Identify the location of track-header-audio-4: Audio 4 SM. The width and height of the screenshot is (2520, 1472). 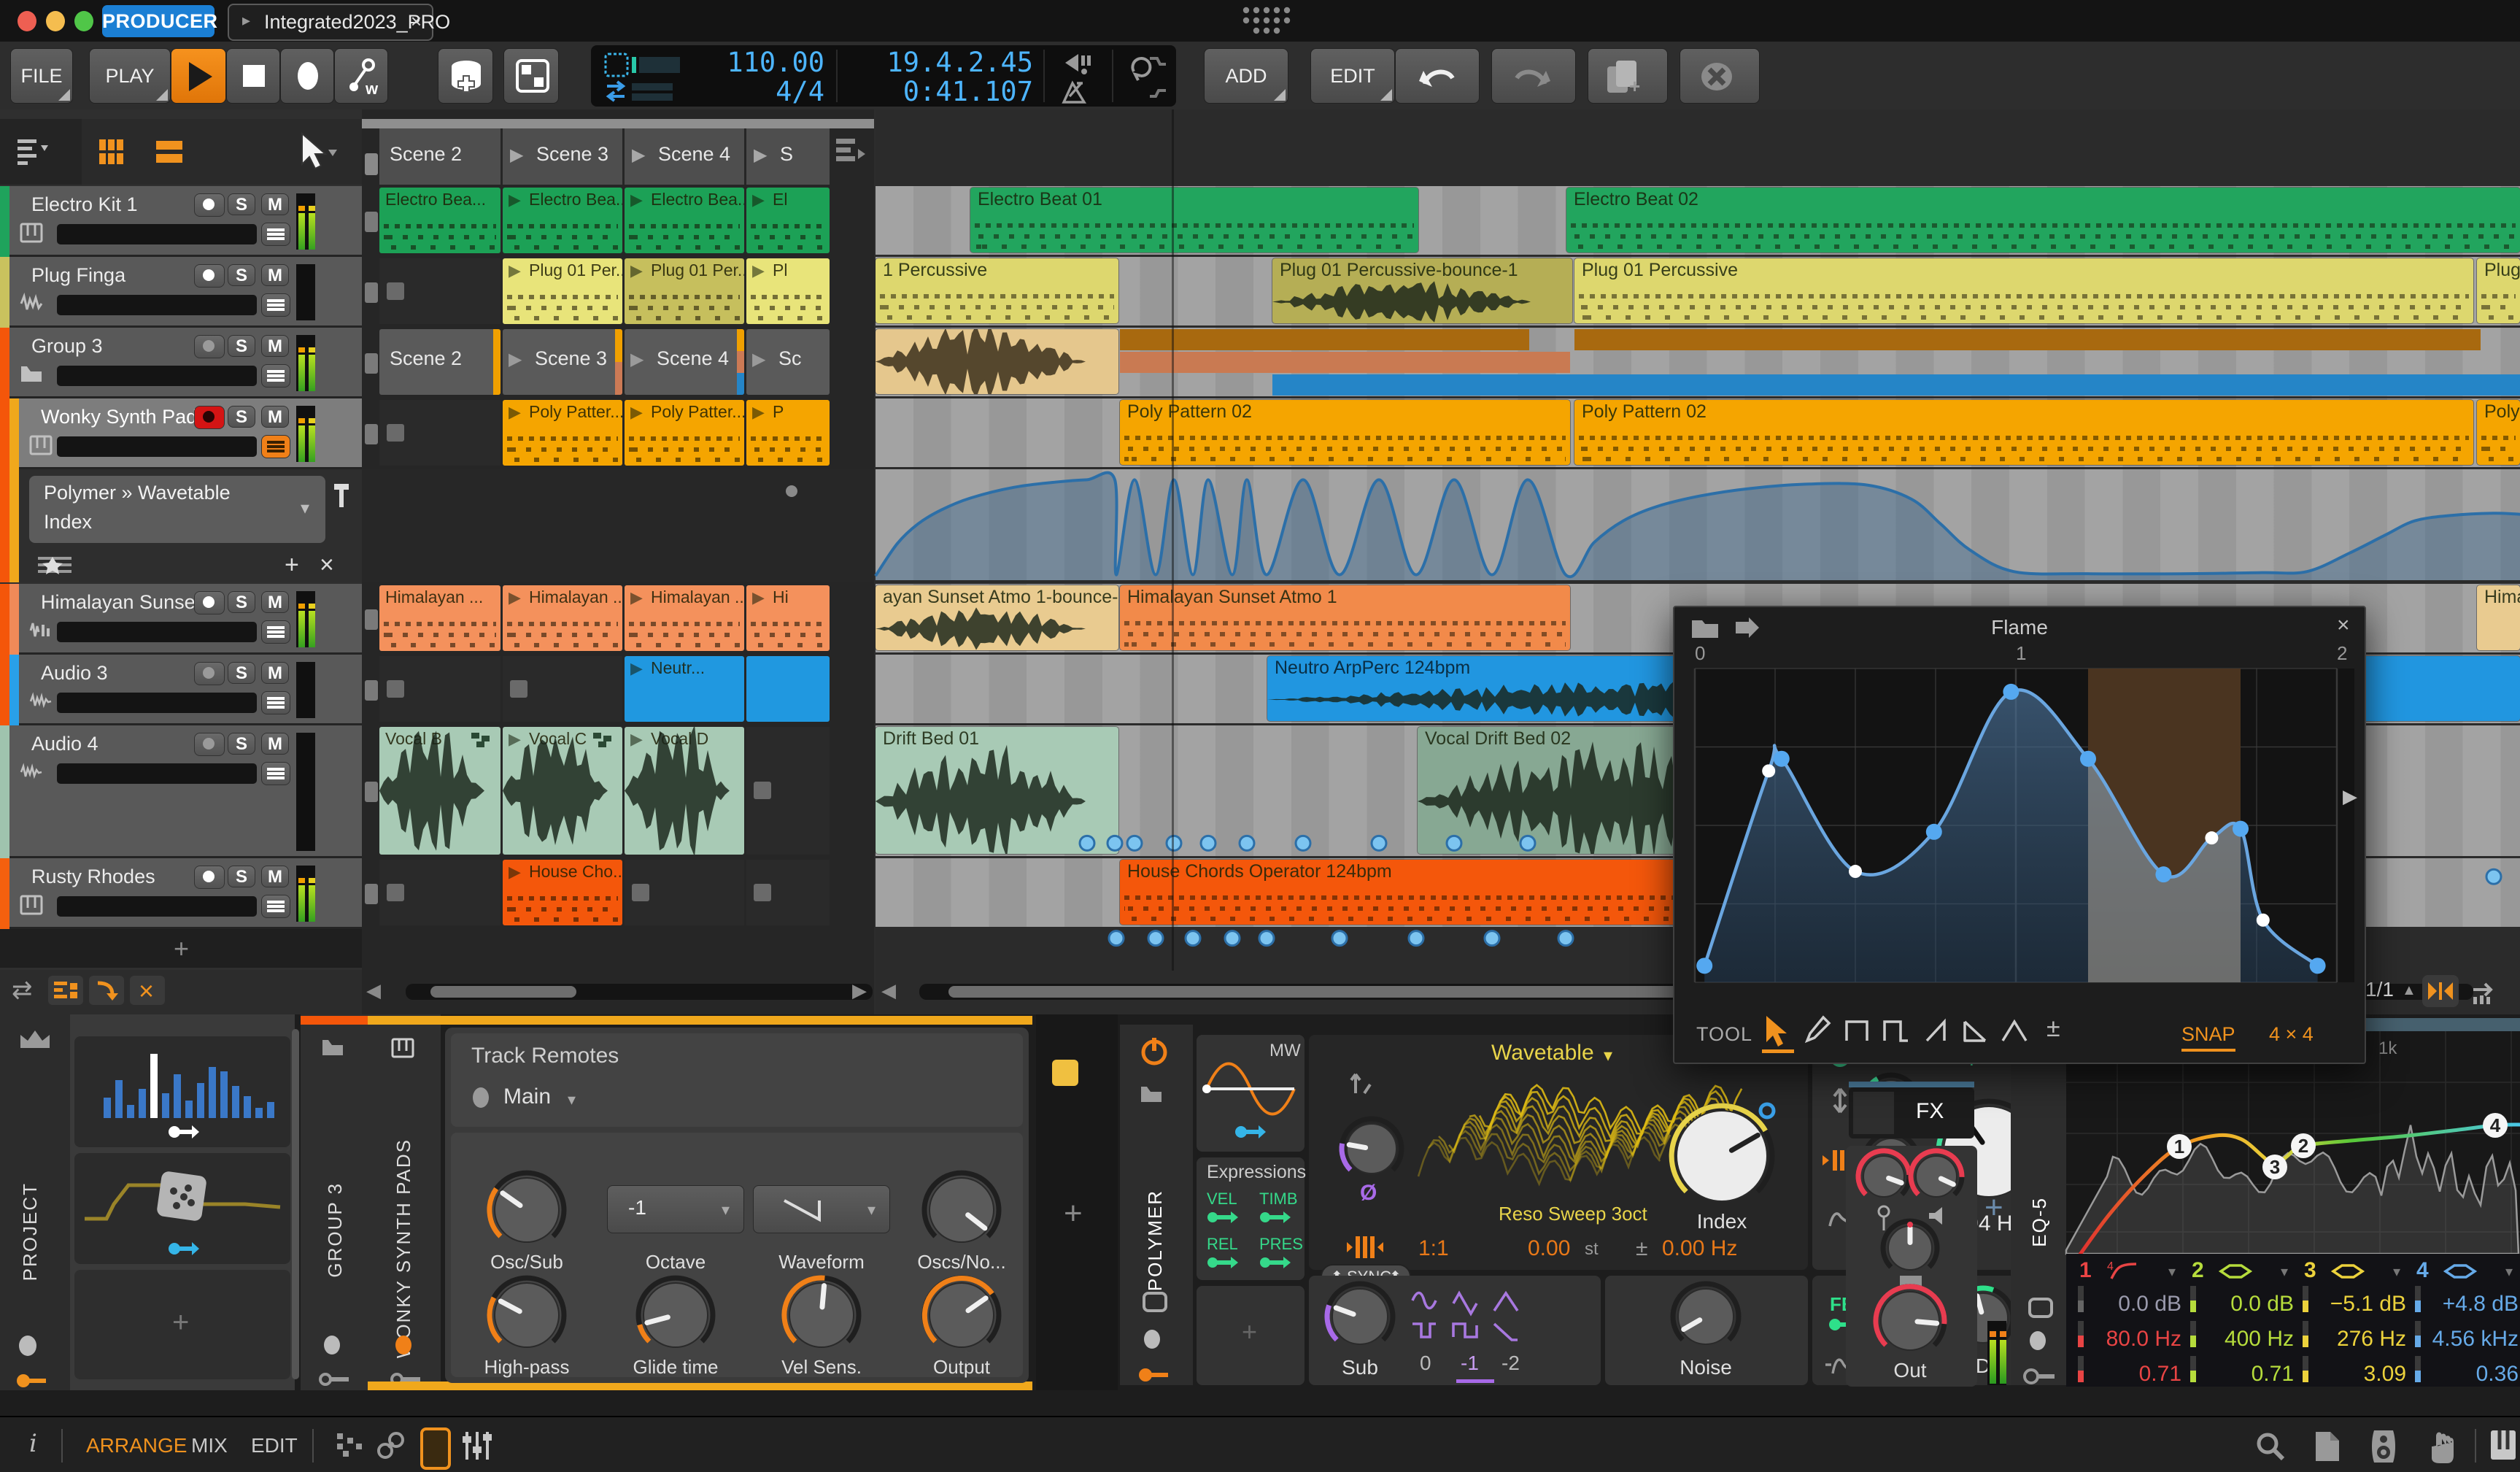
(181, 791).